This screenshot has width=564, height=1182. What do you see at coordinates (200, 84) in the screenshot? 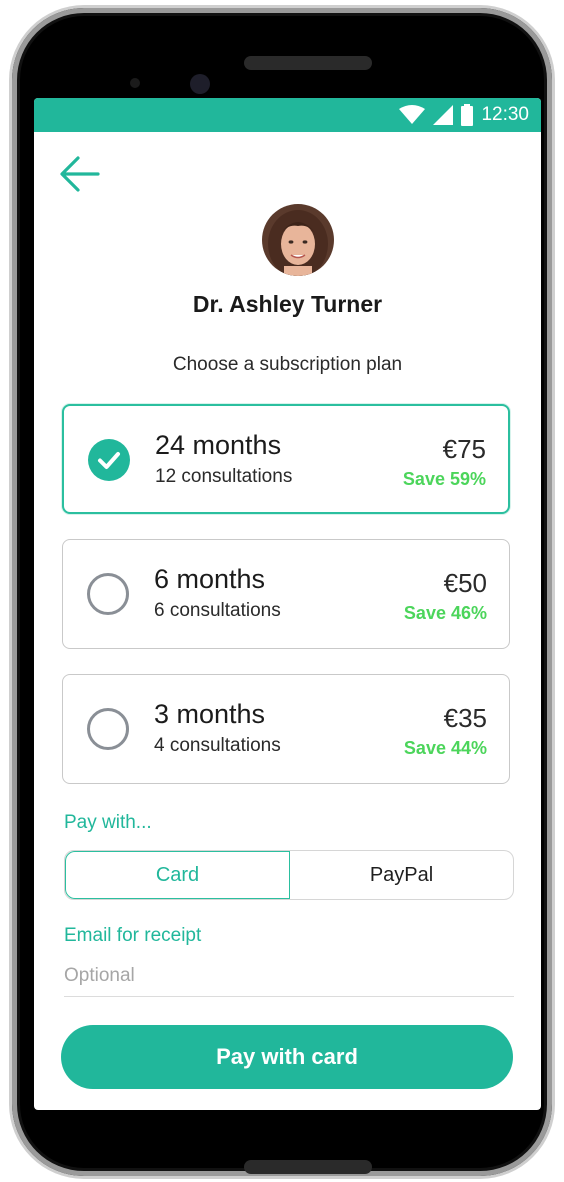
I see `front-camera` at bounding box center [200, 84].